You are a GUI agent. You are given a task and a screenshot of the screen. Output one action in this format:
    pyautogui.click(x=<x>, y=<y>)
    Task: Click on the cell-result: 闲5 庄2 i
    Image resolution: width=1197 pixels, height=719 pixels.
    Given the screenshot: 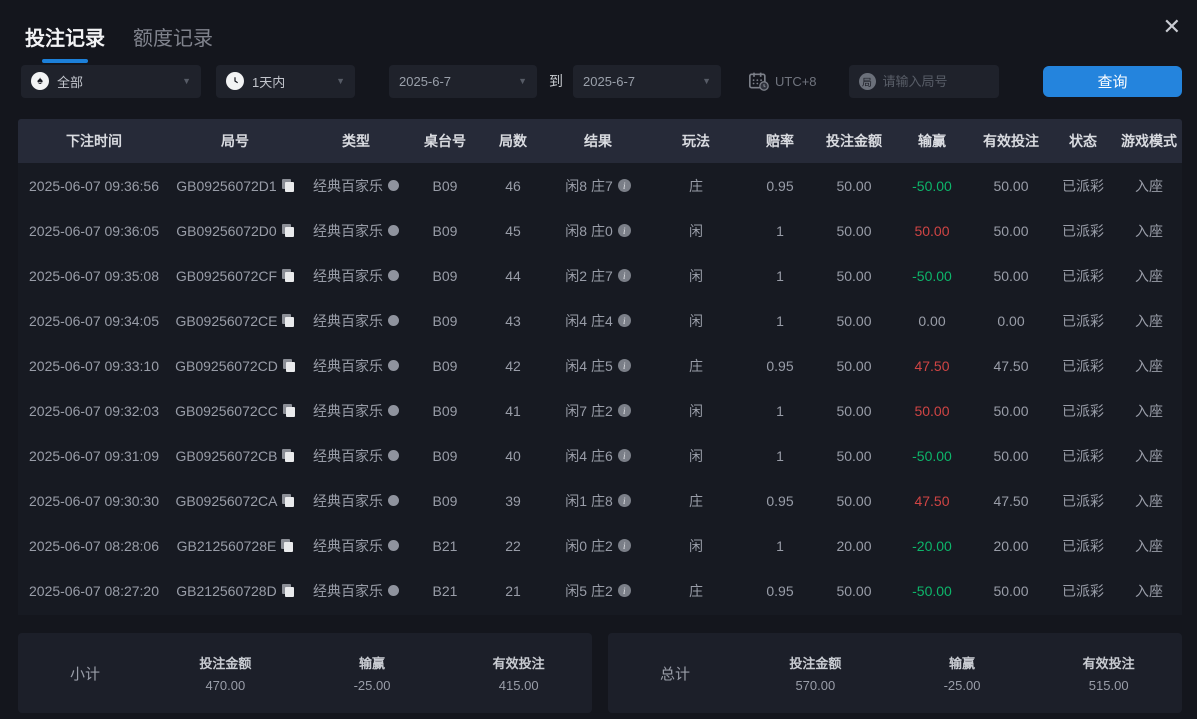 What is the action you would take?
    pyautogui.click(x=598, y=591)
    